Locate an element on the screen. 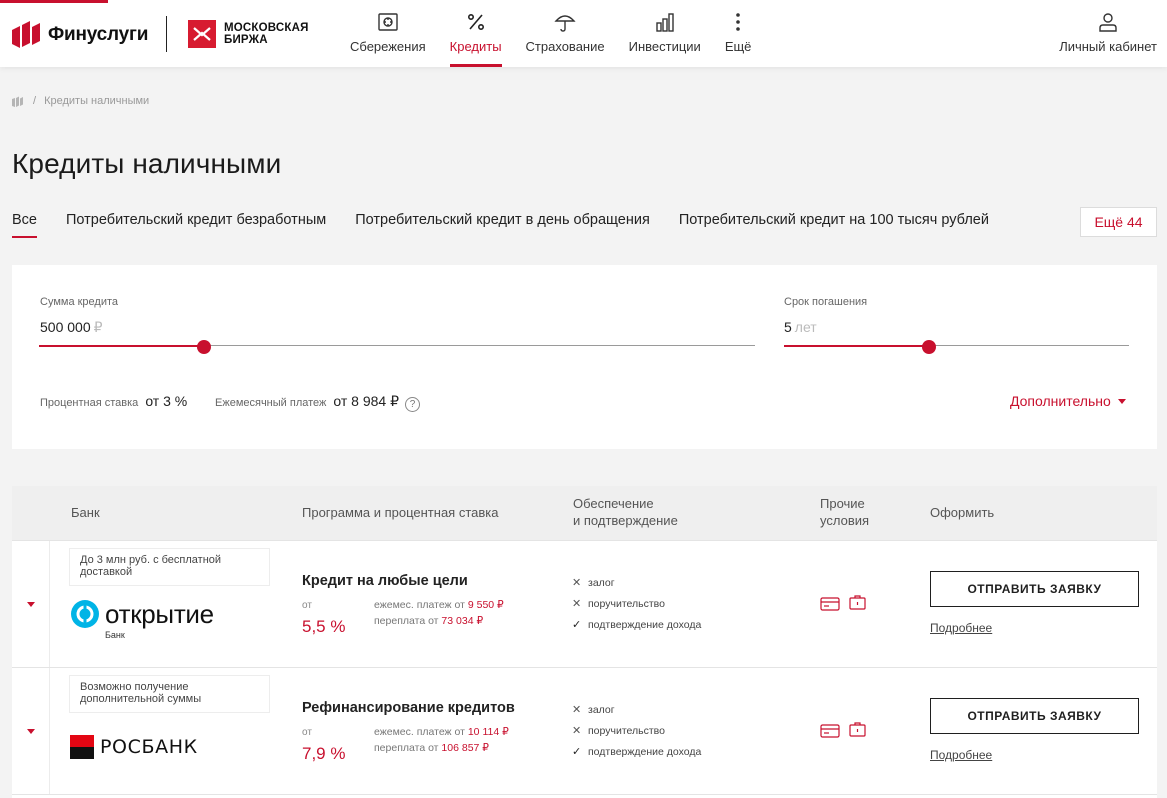 This screenshot has width=1167, height=798. amount-slider is located at coordinates (397, 347).